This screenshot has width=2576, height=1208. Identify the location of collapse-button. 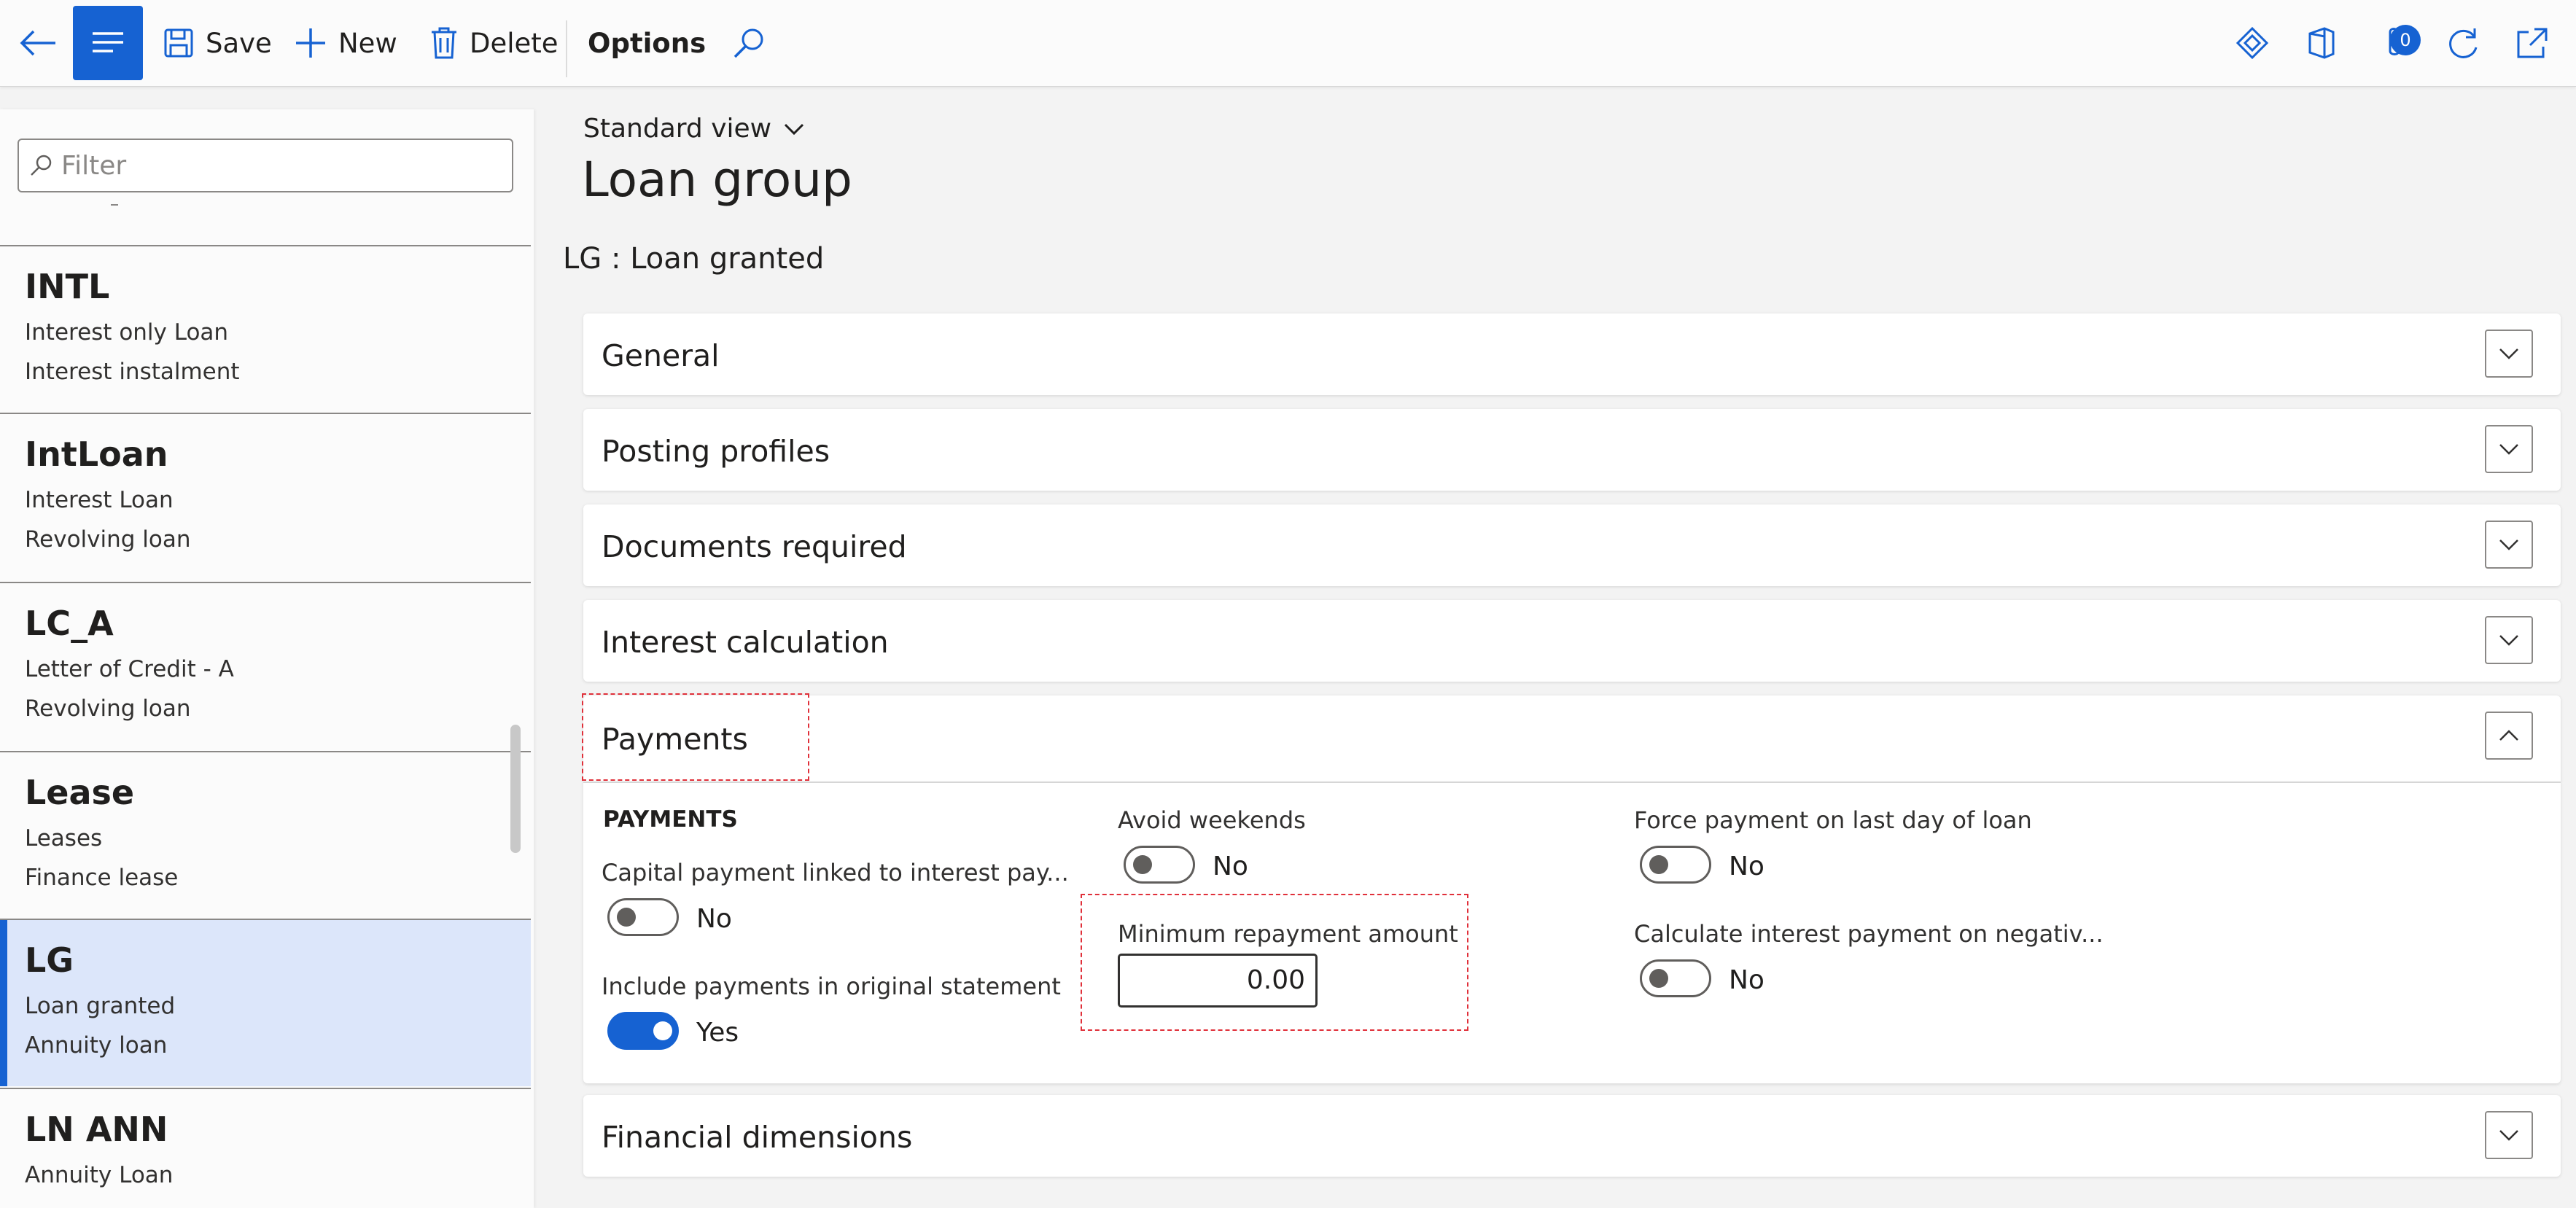
(2509, 736).